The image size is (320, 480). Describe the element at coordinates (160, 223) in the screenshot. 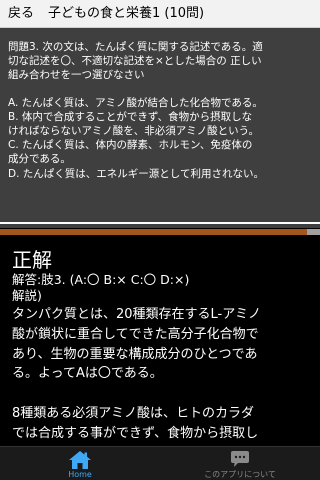

I see `divider` at that location.